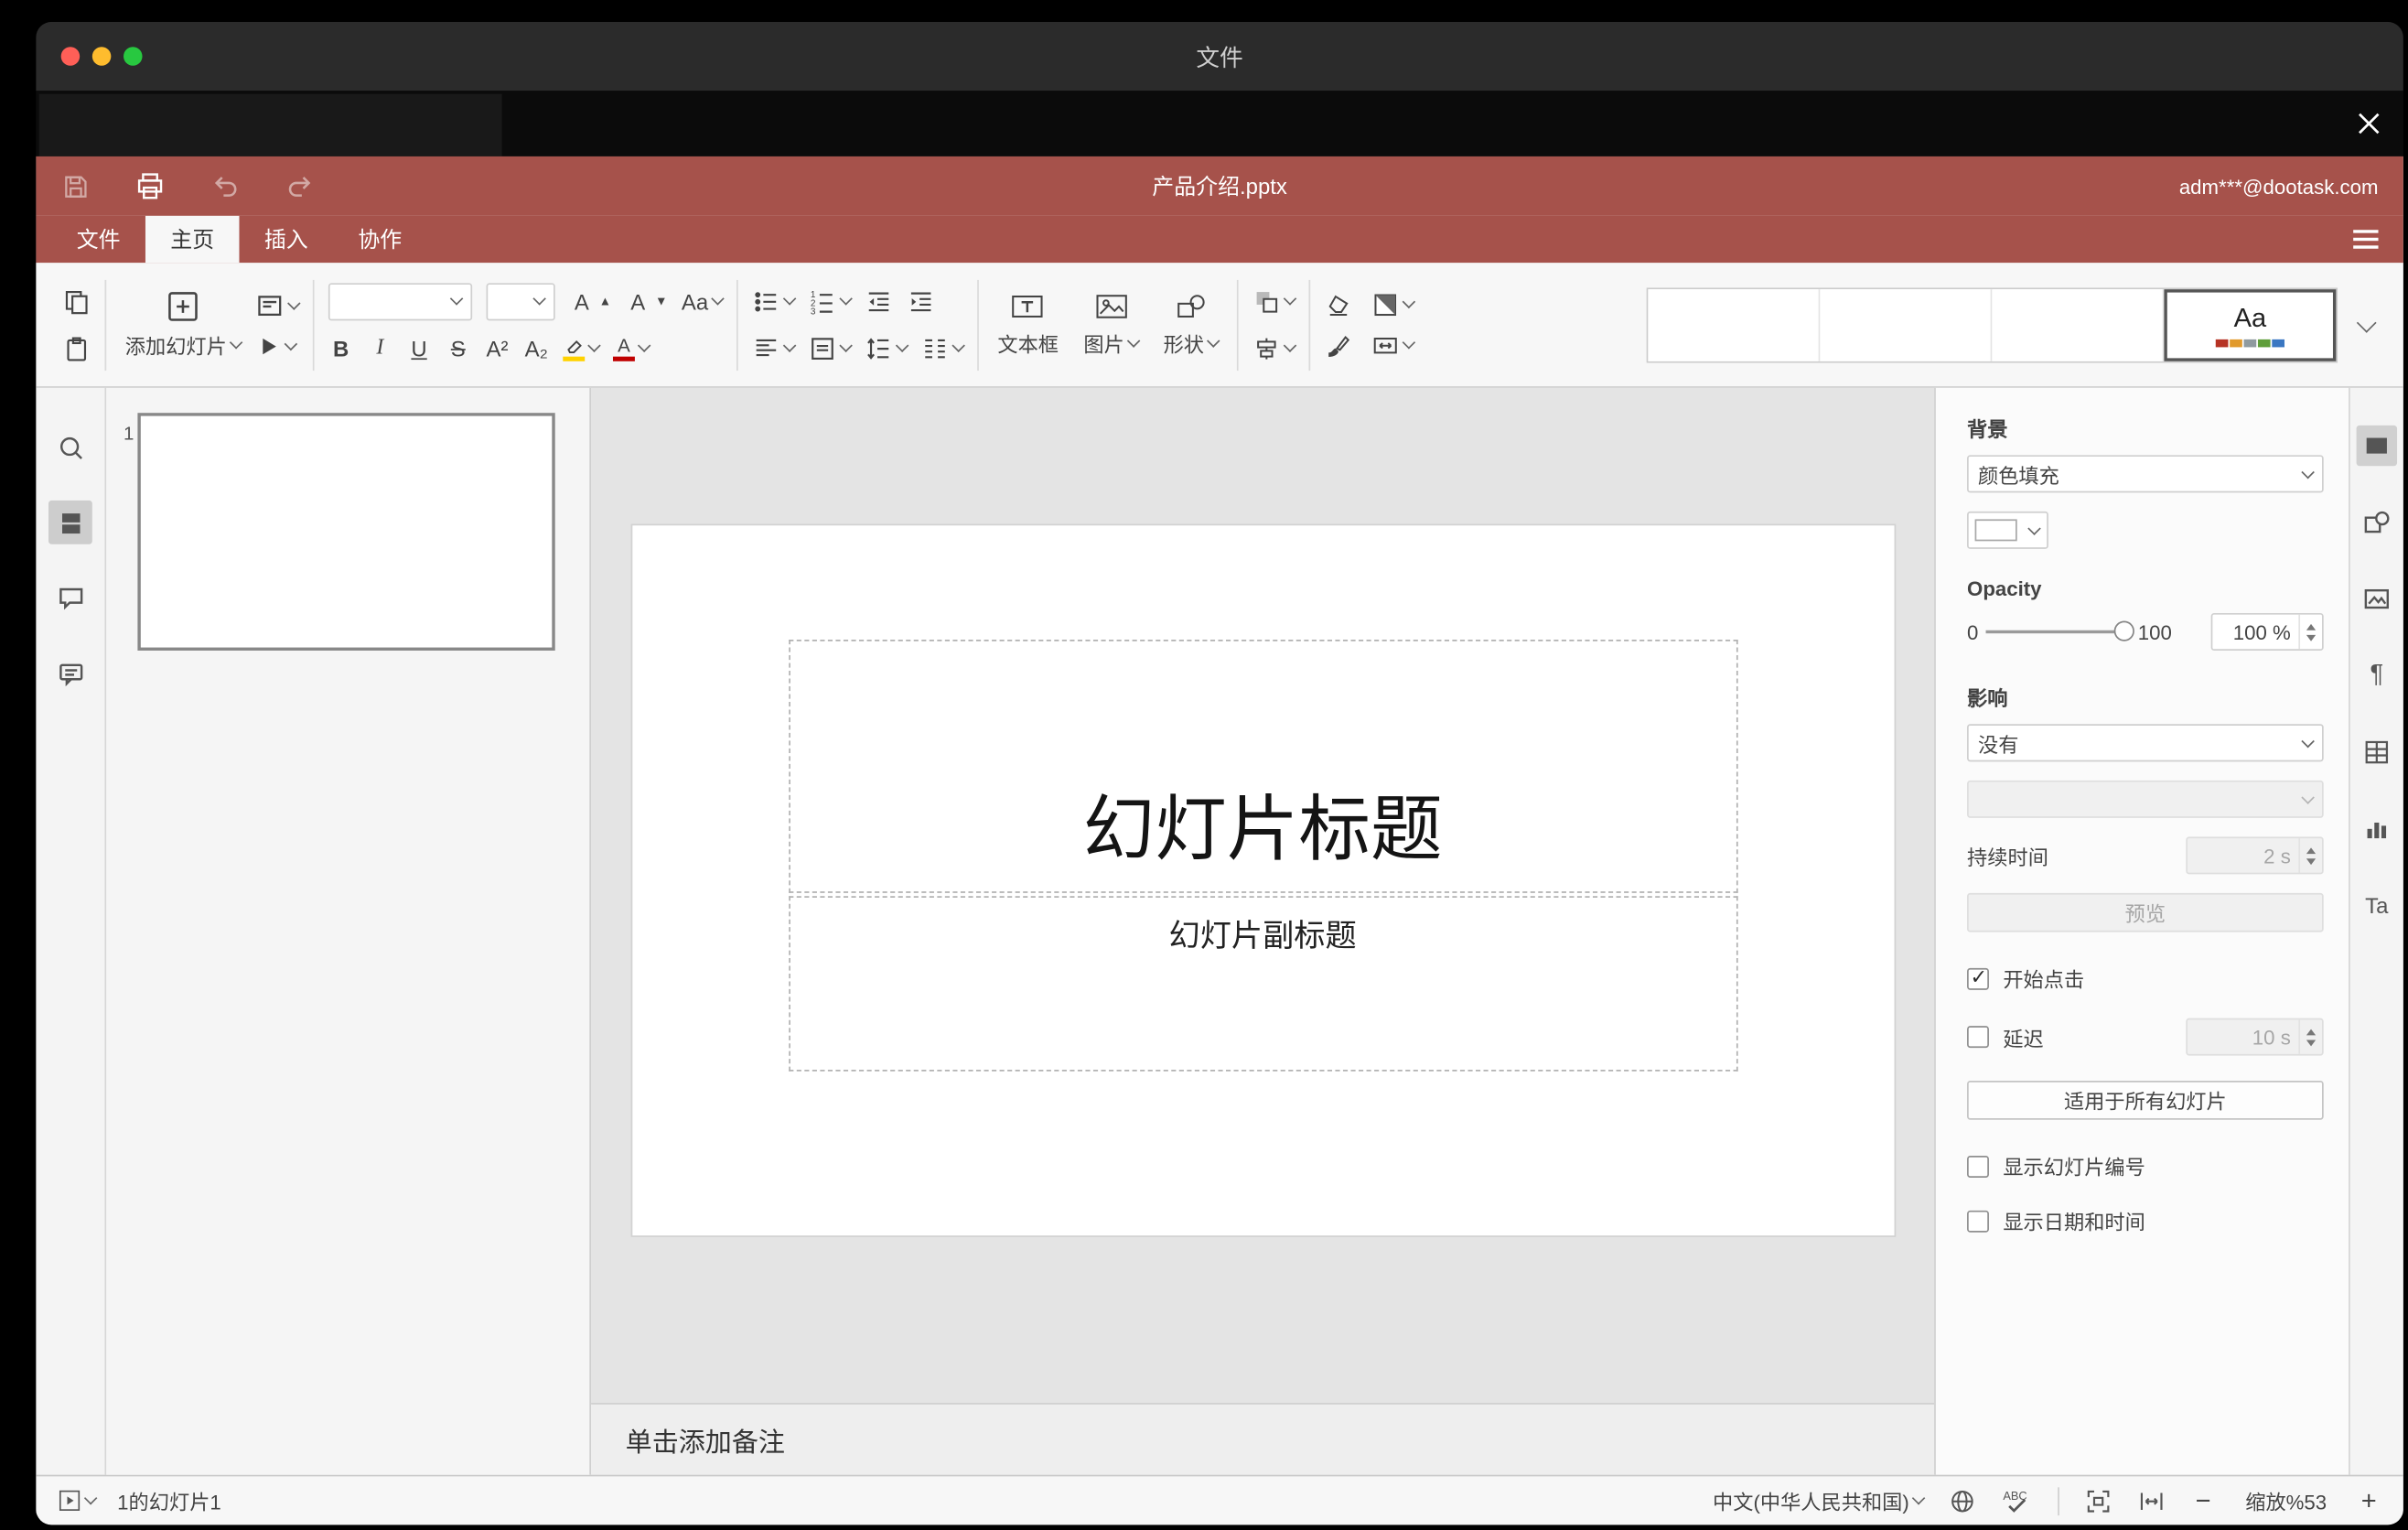 Image resolution: width=2408 pixels, height=1530 pixels. Describe the element at coordinates (520, 301) in the screenshot. I see `font-size-combo` at that location.